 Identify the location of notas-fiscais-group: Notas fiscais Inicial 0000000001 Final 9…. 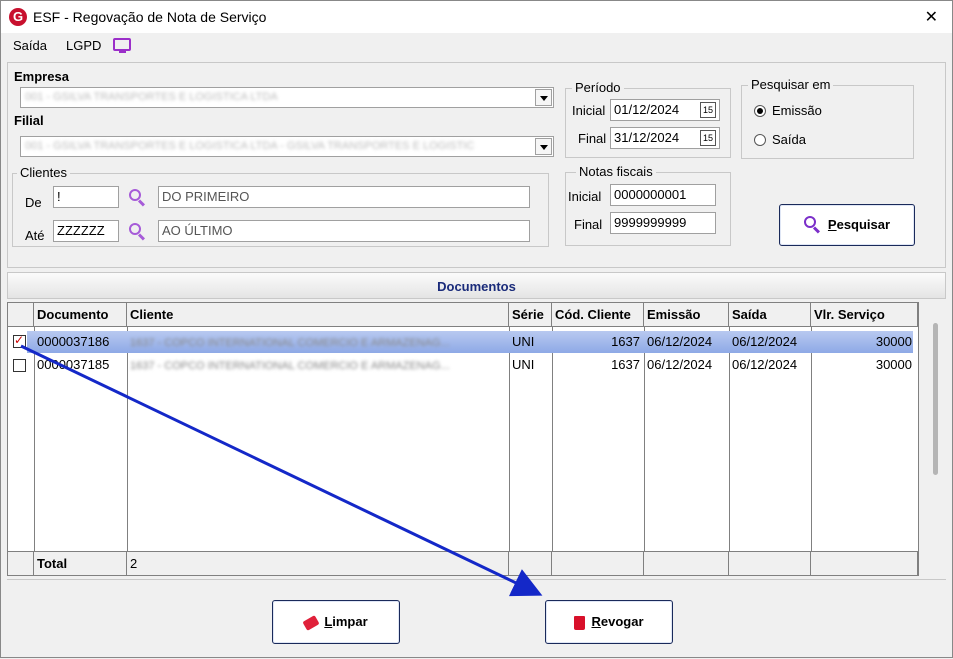
(648, 205).